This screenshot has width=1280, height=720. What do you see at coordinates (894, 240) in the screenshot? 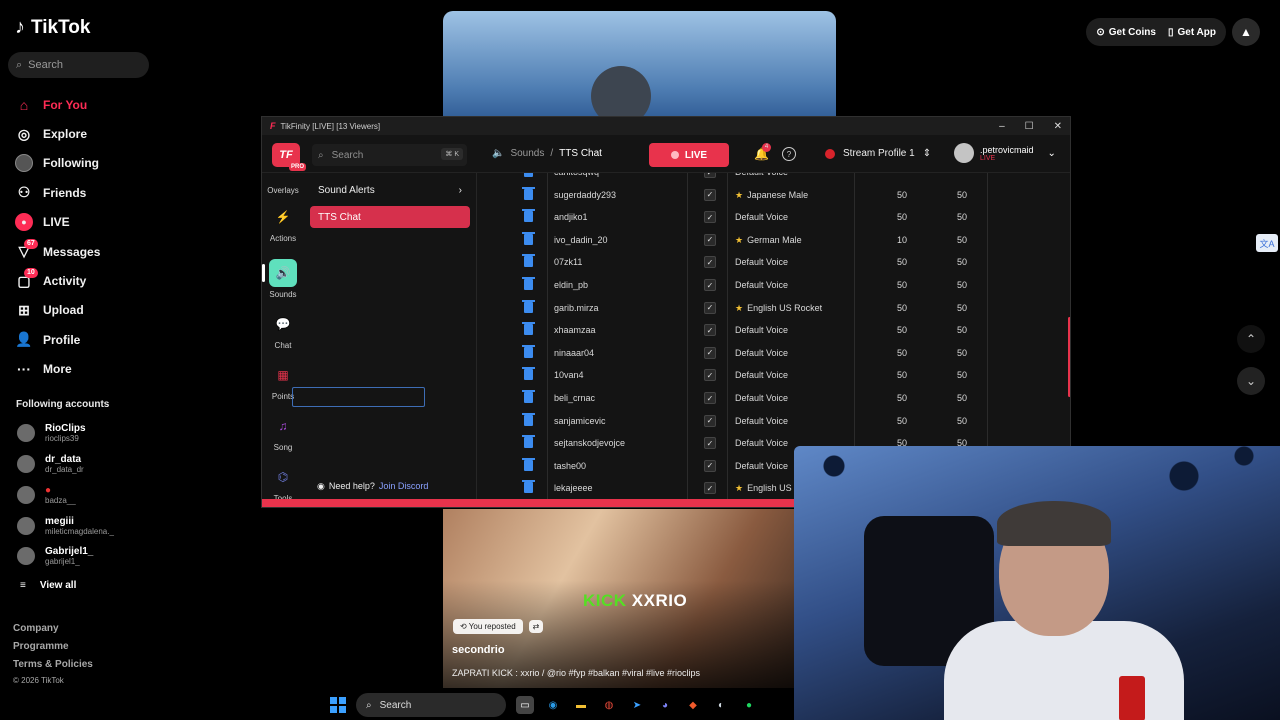
I see `pitch-cell: 10` at bounding box center [894, 240].